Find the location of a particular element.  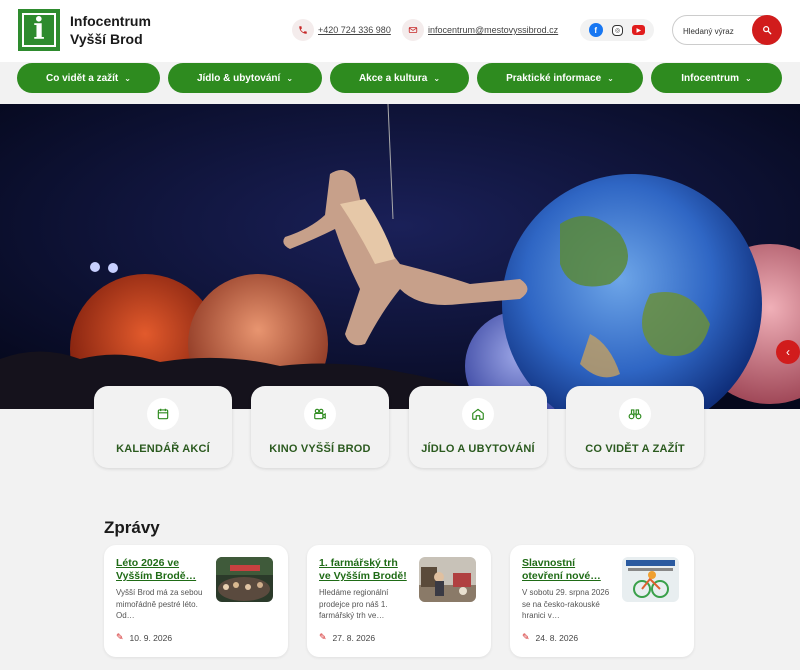

tile-label: KINO VYŠŠÍ BROD is located at coordinates (320, 449).